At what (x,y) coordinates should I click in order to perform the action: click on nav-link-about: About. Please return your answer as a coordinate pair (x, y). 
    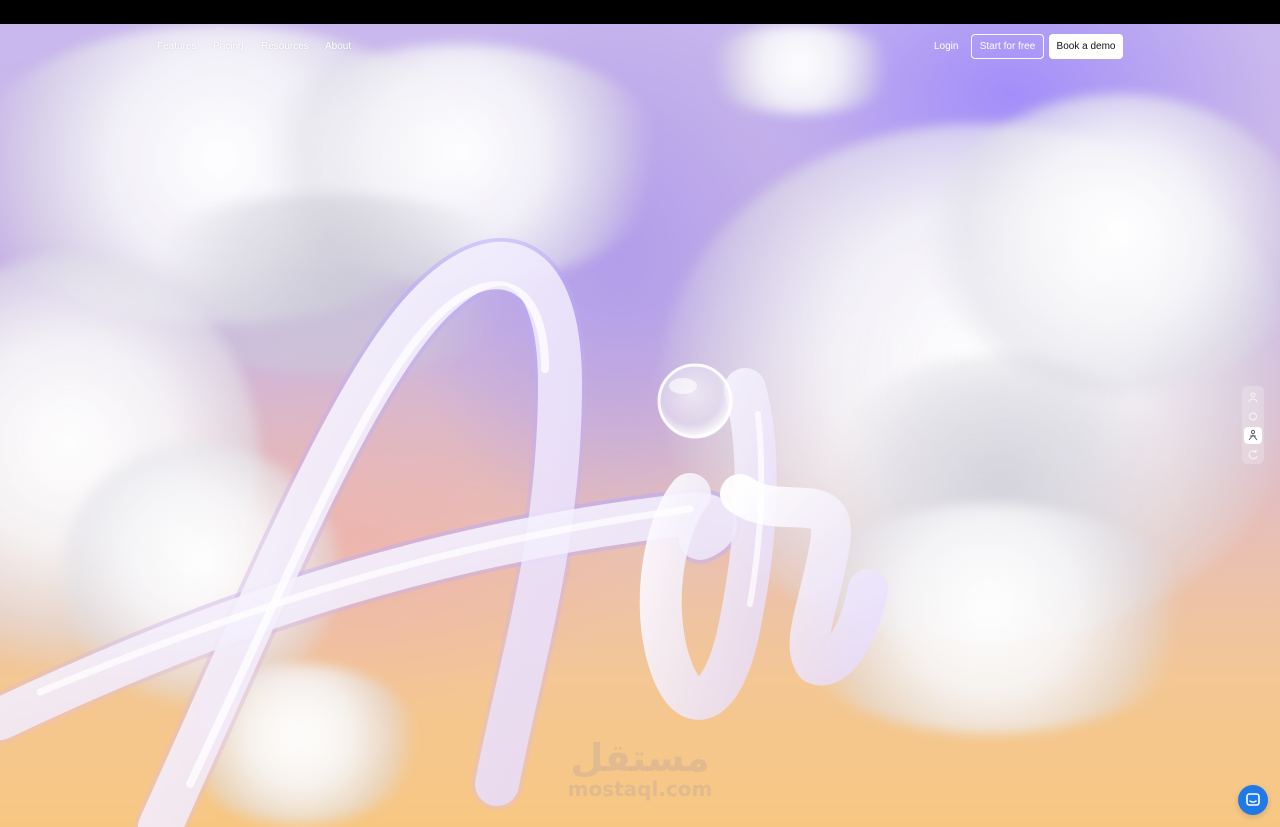
    Looking at the image, I should click on (338, 46).